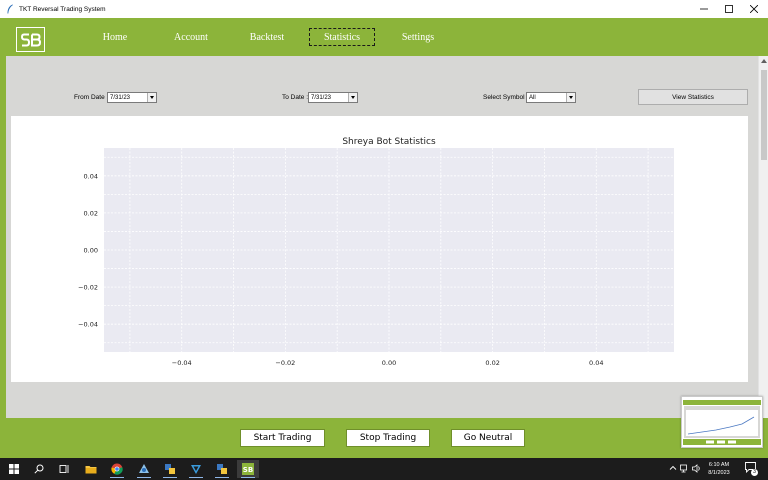 This screenshot has width=768, height=480. I want to click on python-app-icon, so click(170, 469).